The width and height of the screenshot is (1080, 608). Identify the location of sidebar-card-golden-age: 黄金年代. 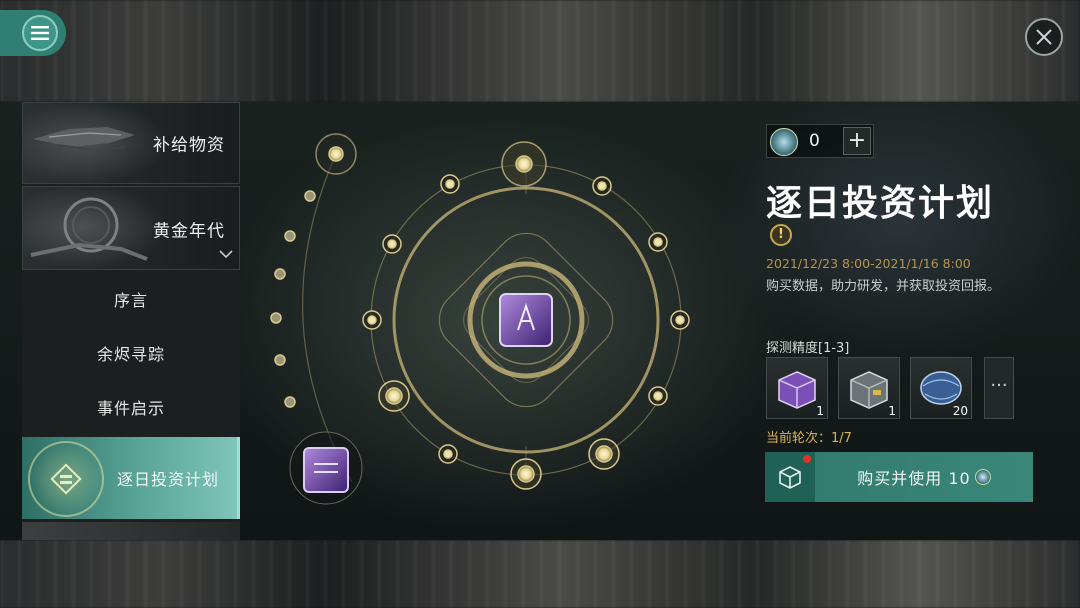
(131, 228).